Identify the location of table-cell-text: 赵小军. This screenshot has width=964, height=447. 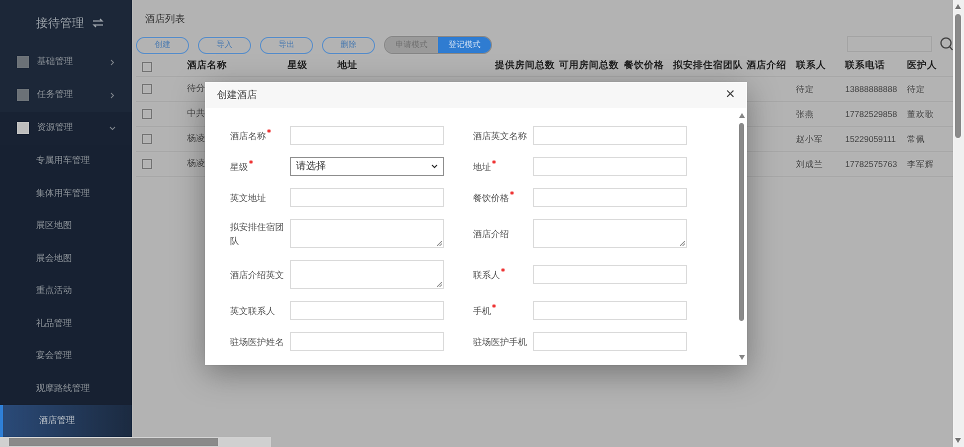
(810, 139).